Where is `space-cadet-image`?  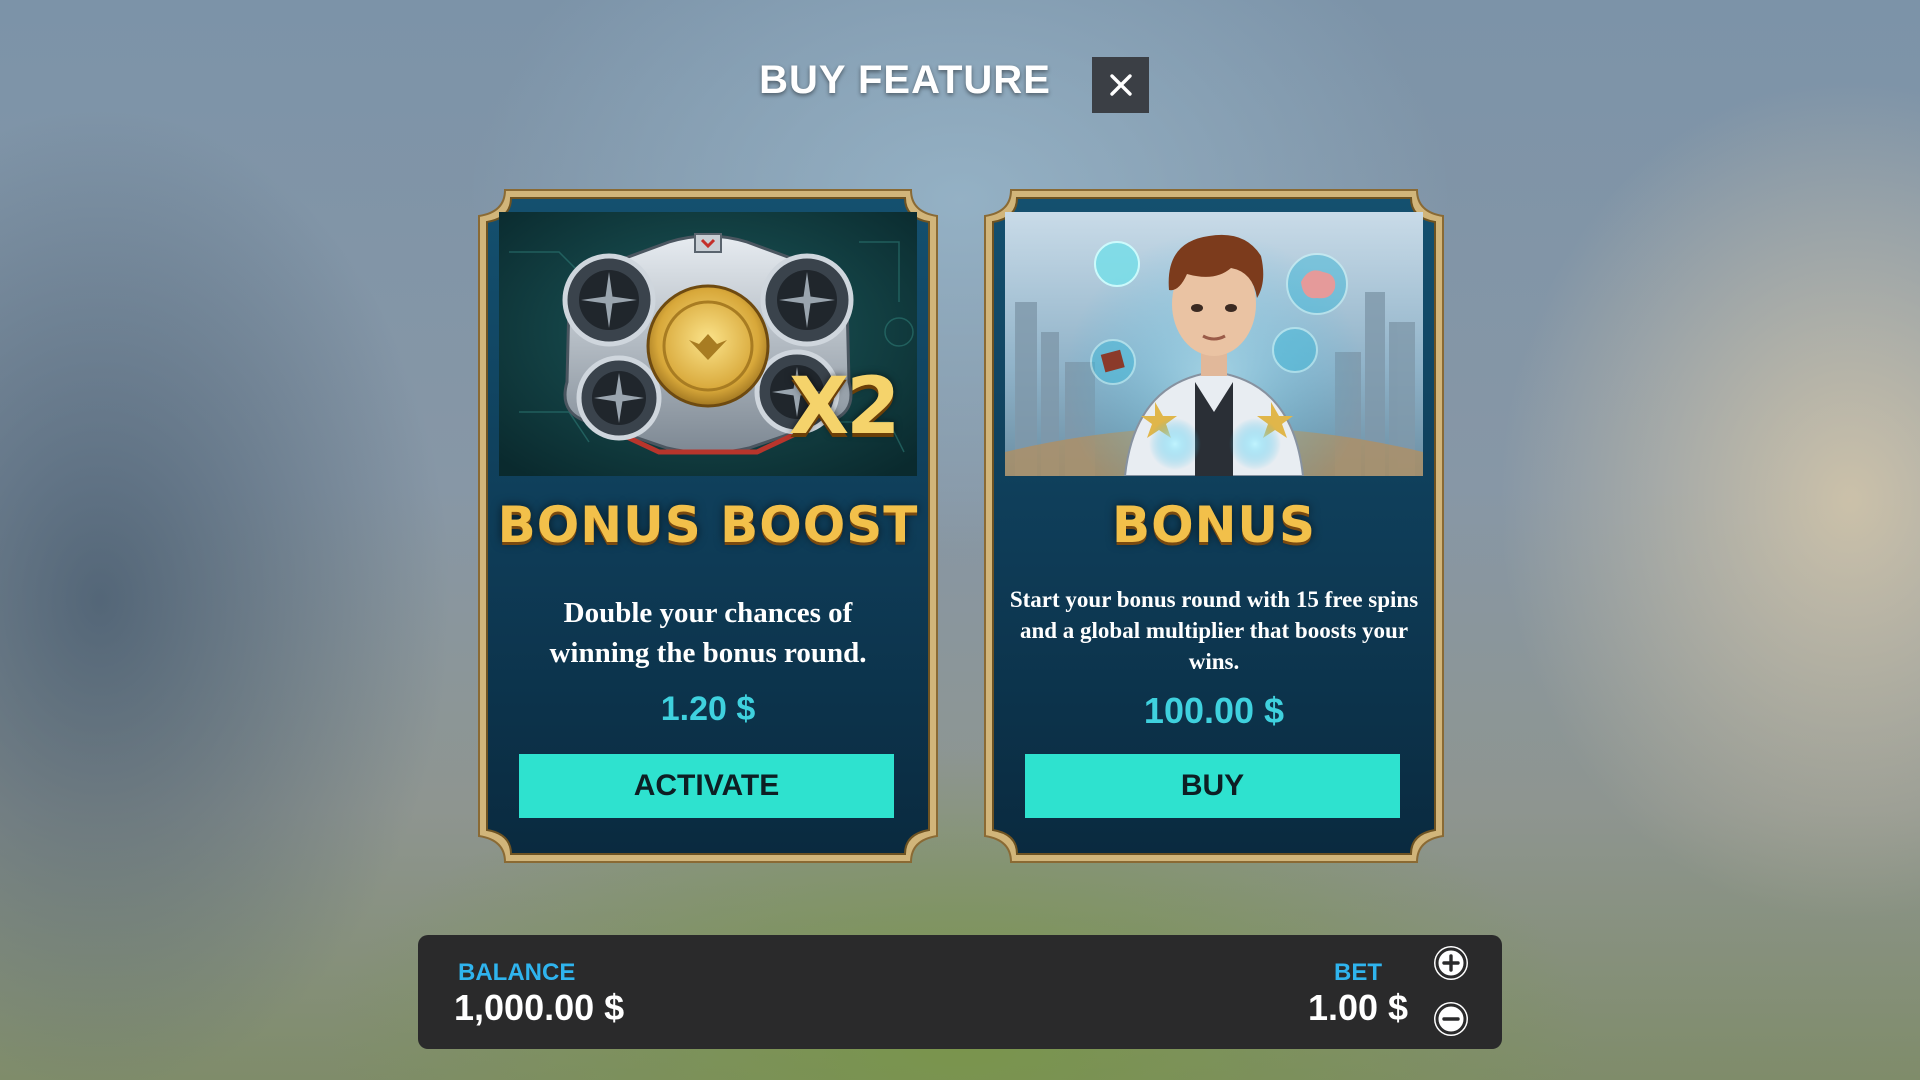 space-cadet-image is located at coordinates (1214, 344).